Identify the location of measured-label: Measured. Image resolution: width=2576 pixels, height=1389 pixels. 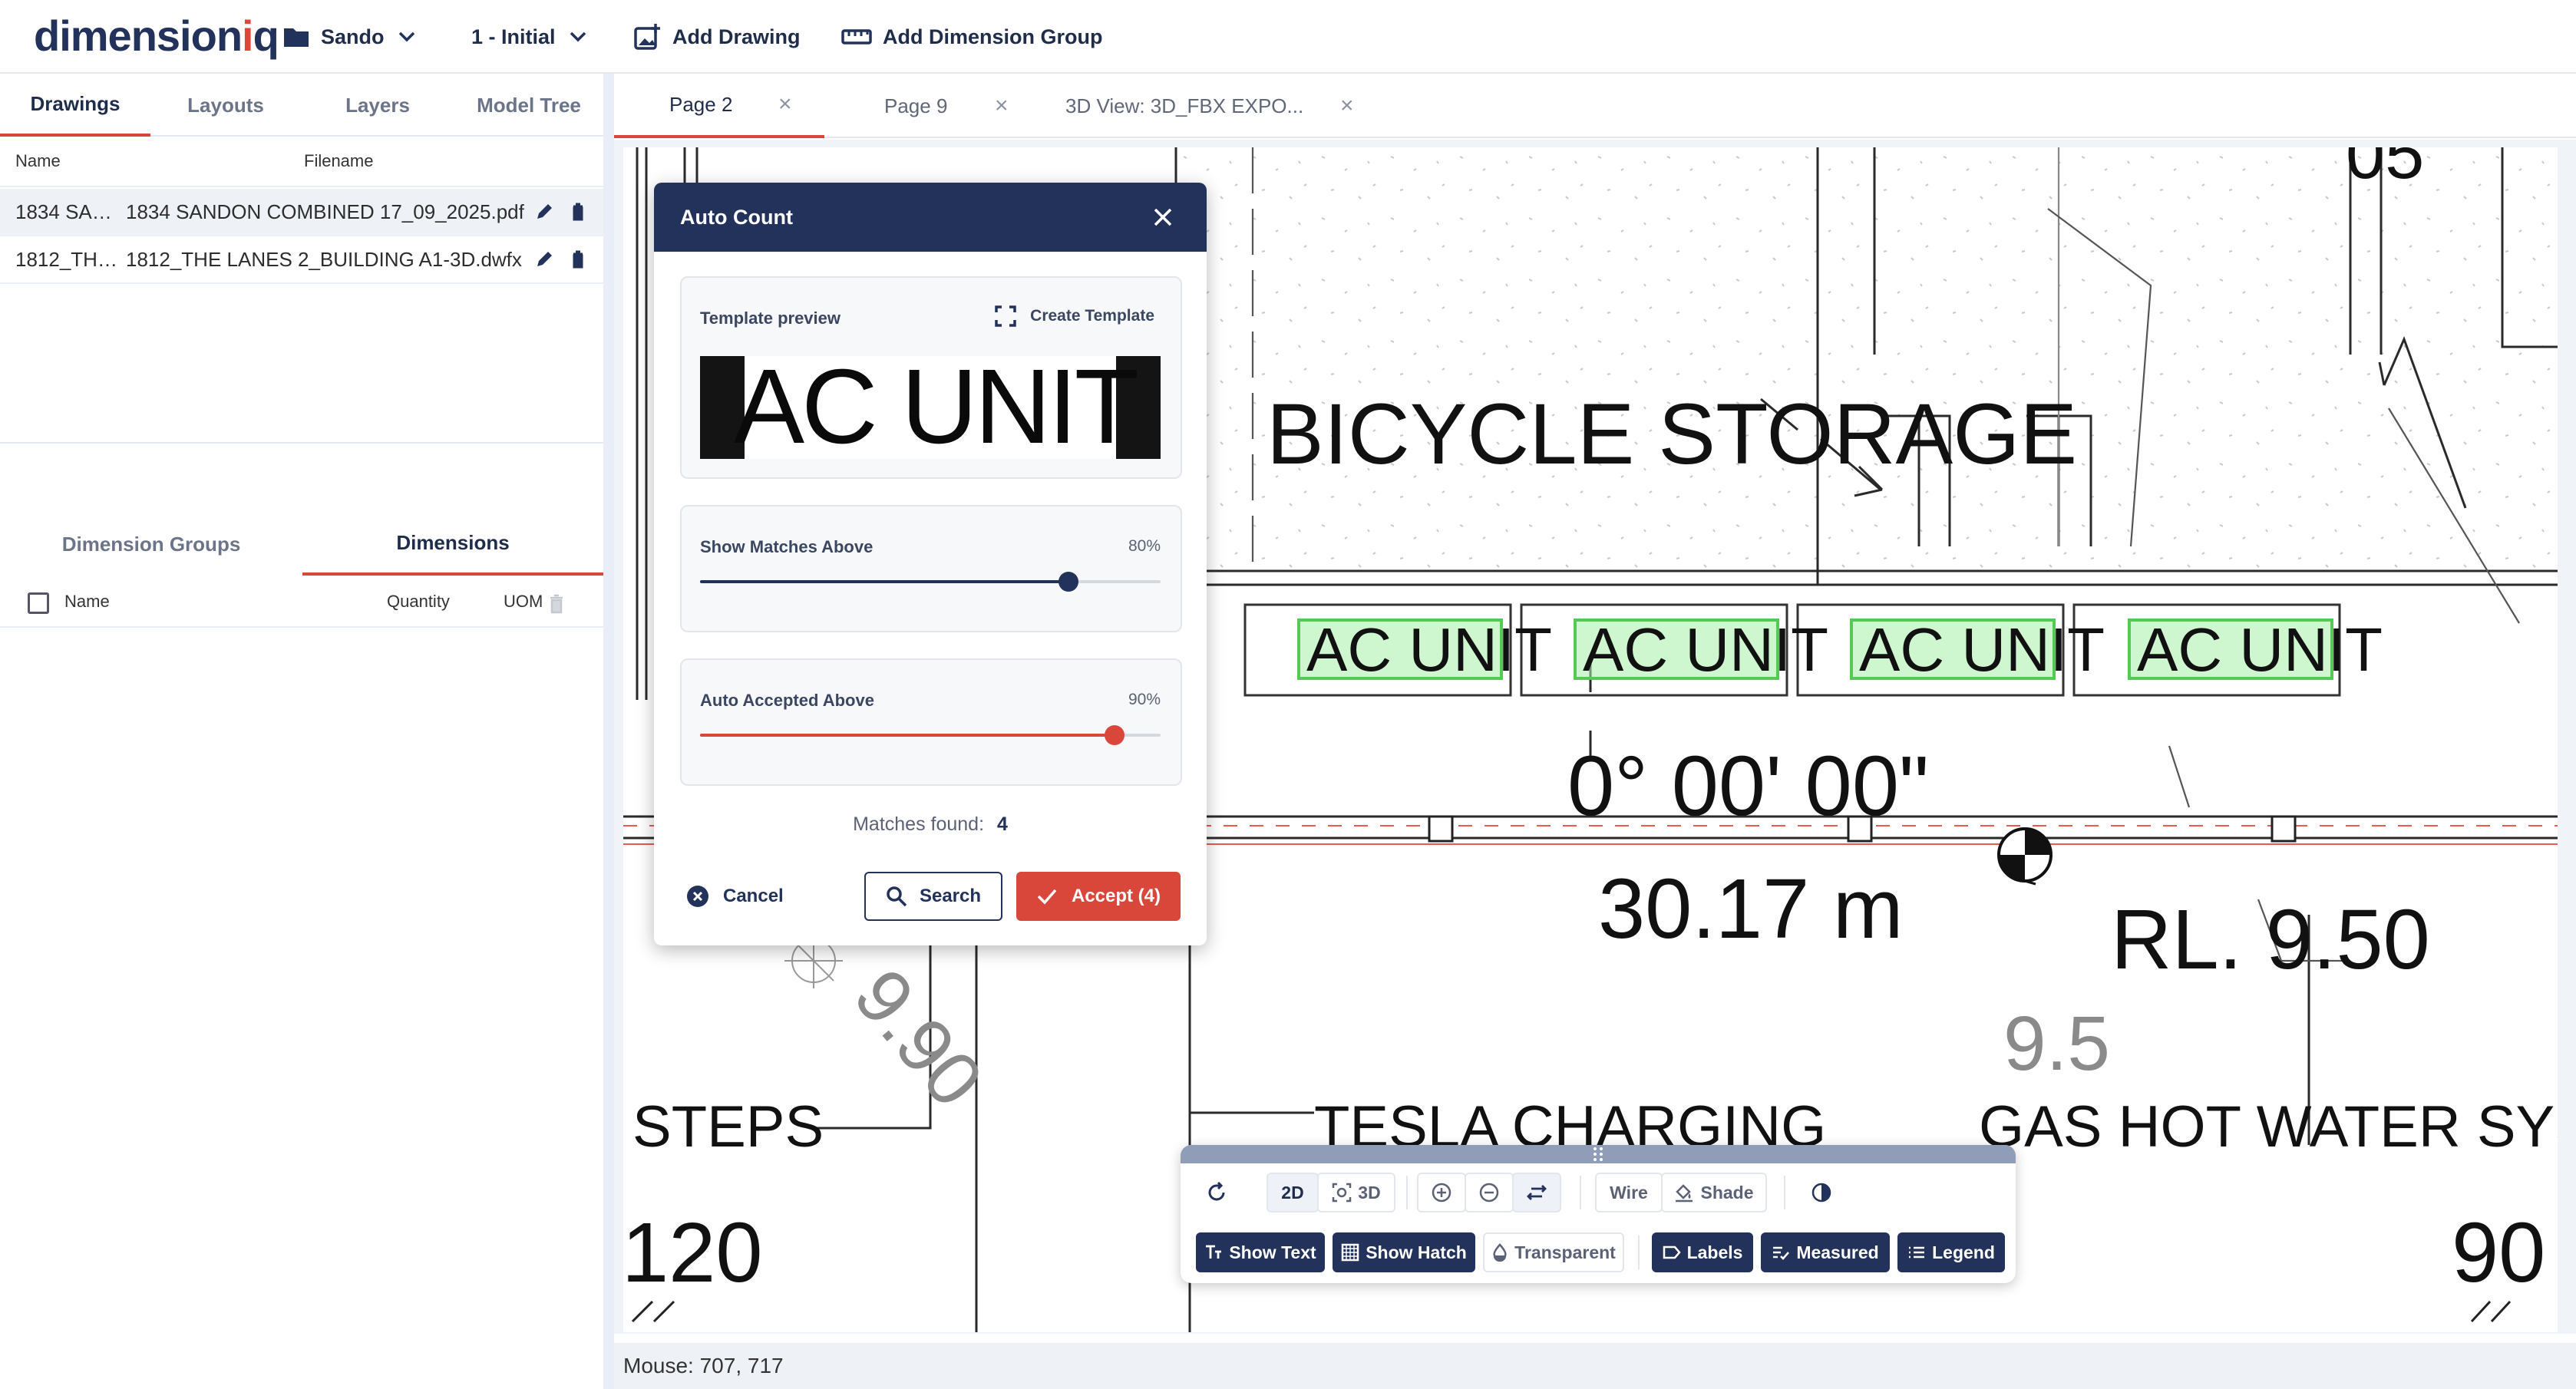
(1837, 1252).